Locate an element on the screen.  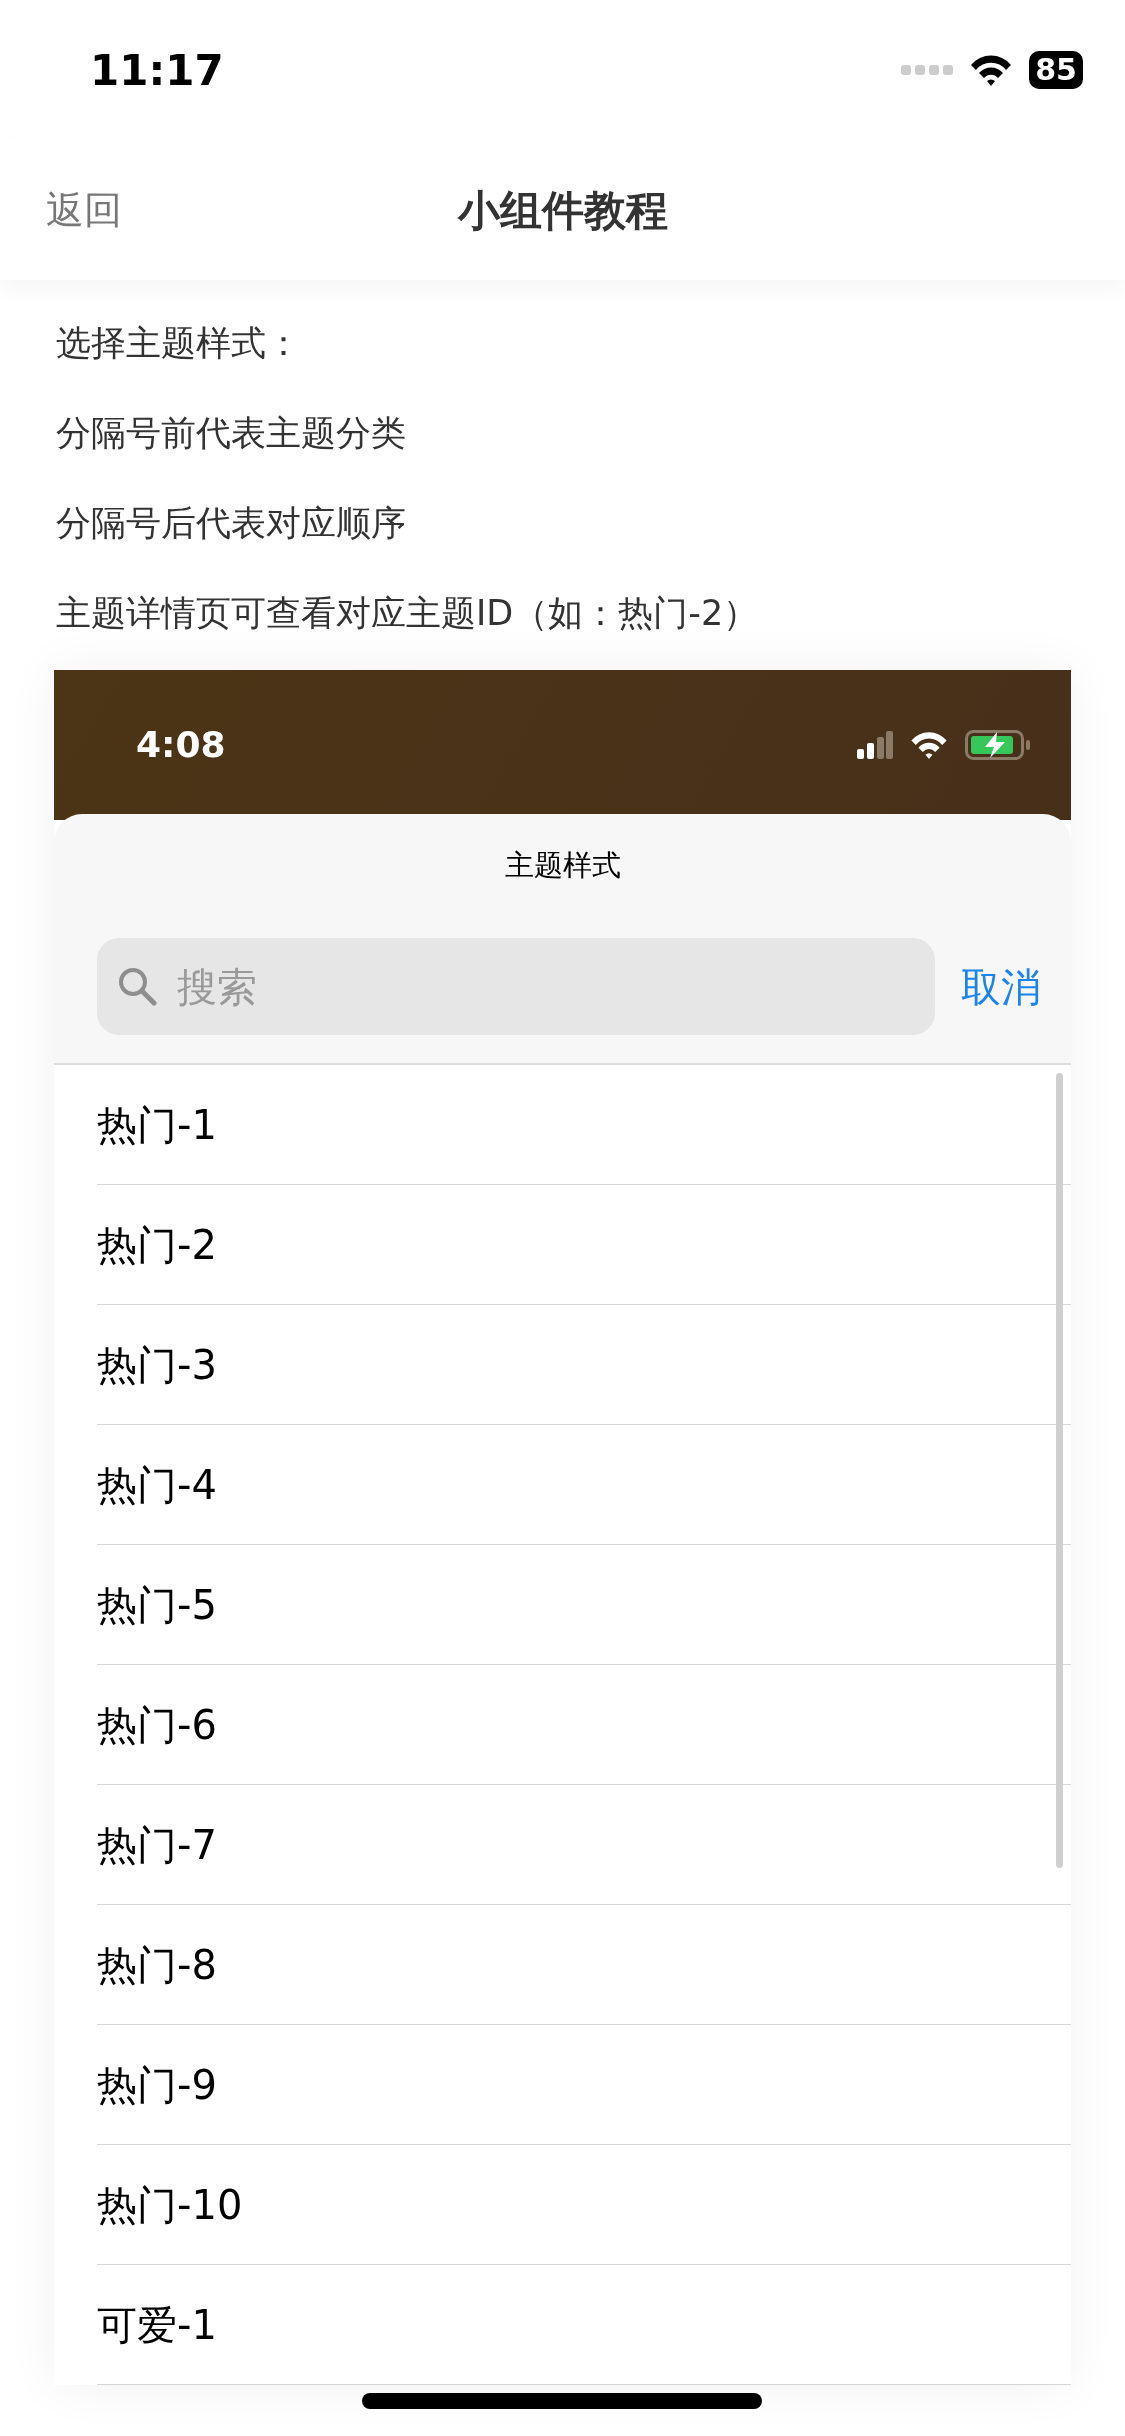
back-button: 返回 is located at coordinates (84, 210).